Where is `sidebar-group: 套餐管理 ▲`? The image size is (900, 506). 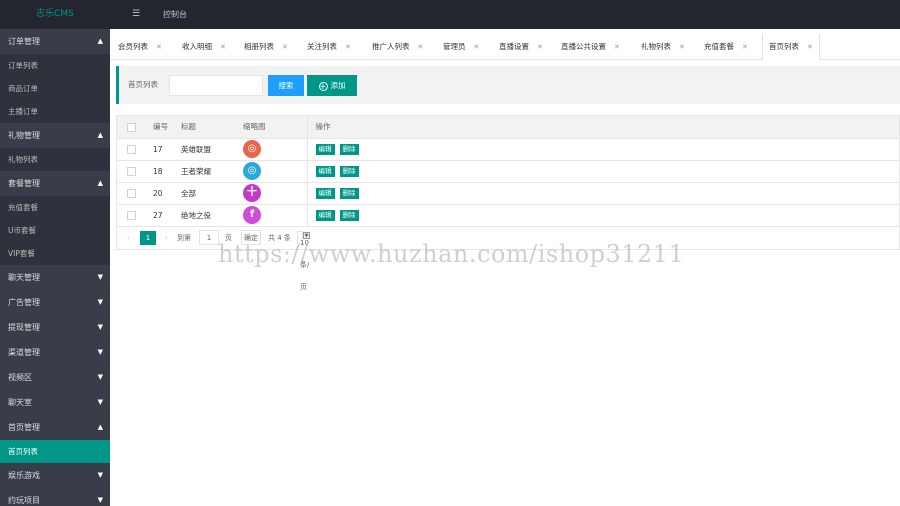 sidebar-group: 套餐管理 ▲ is located at coordinates (55, 183).